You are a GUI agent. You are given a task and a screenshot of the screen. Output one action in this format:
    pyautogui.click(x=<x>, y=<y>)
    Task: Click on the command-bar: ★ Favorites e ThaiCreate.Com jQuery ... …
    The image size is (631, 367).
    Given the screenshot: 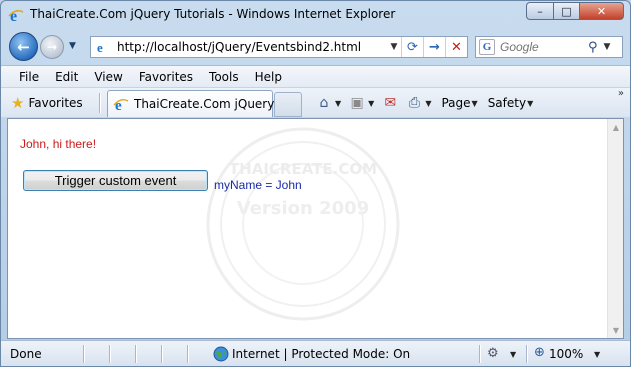 What is the action you would take?
    pyautogui.click(x=315, y=102)
    